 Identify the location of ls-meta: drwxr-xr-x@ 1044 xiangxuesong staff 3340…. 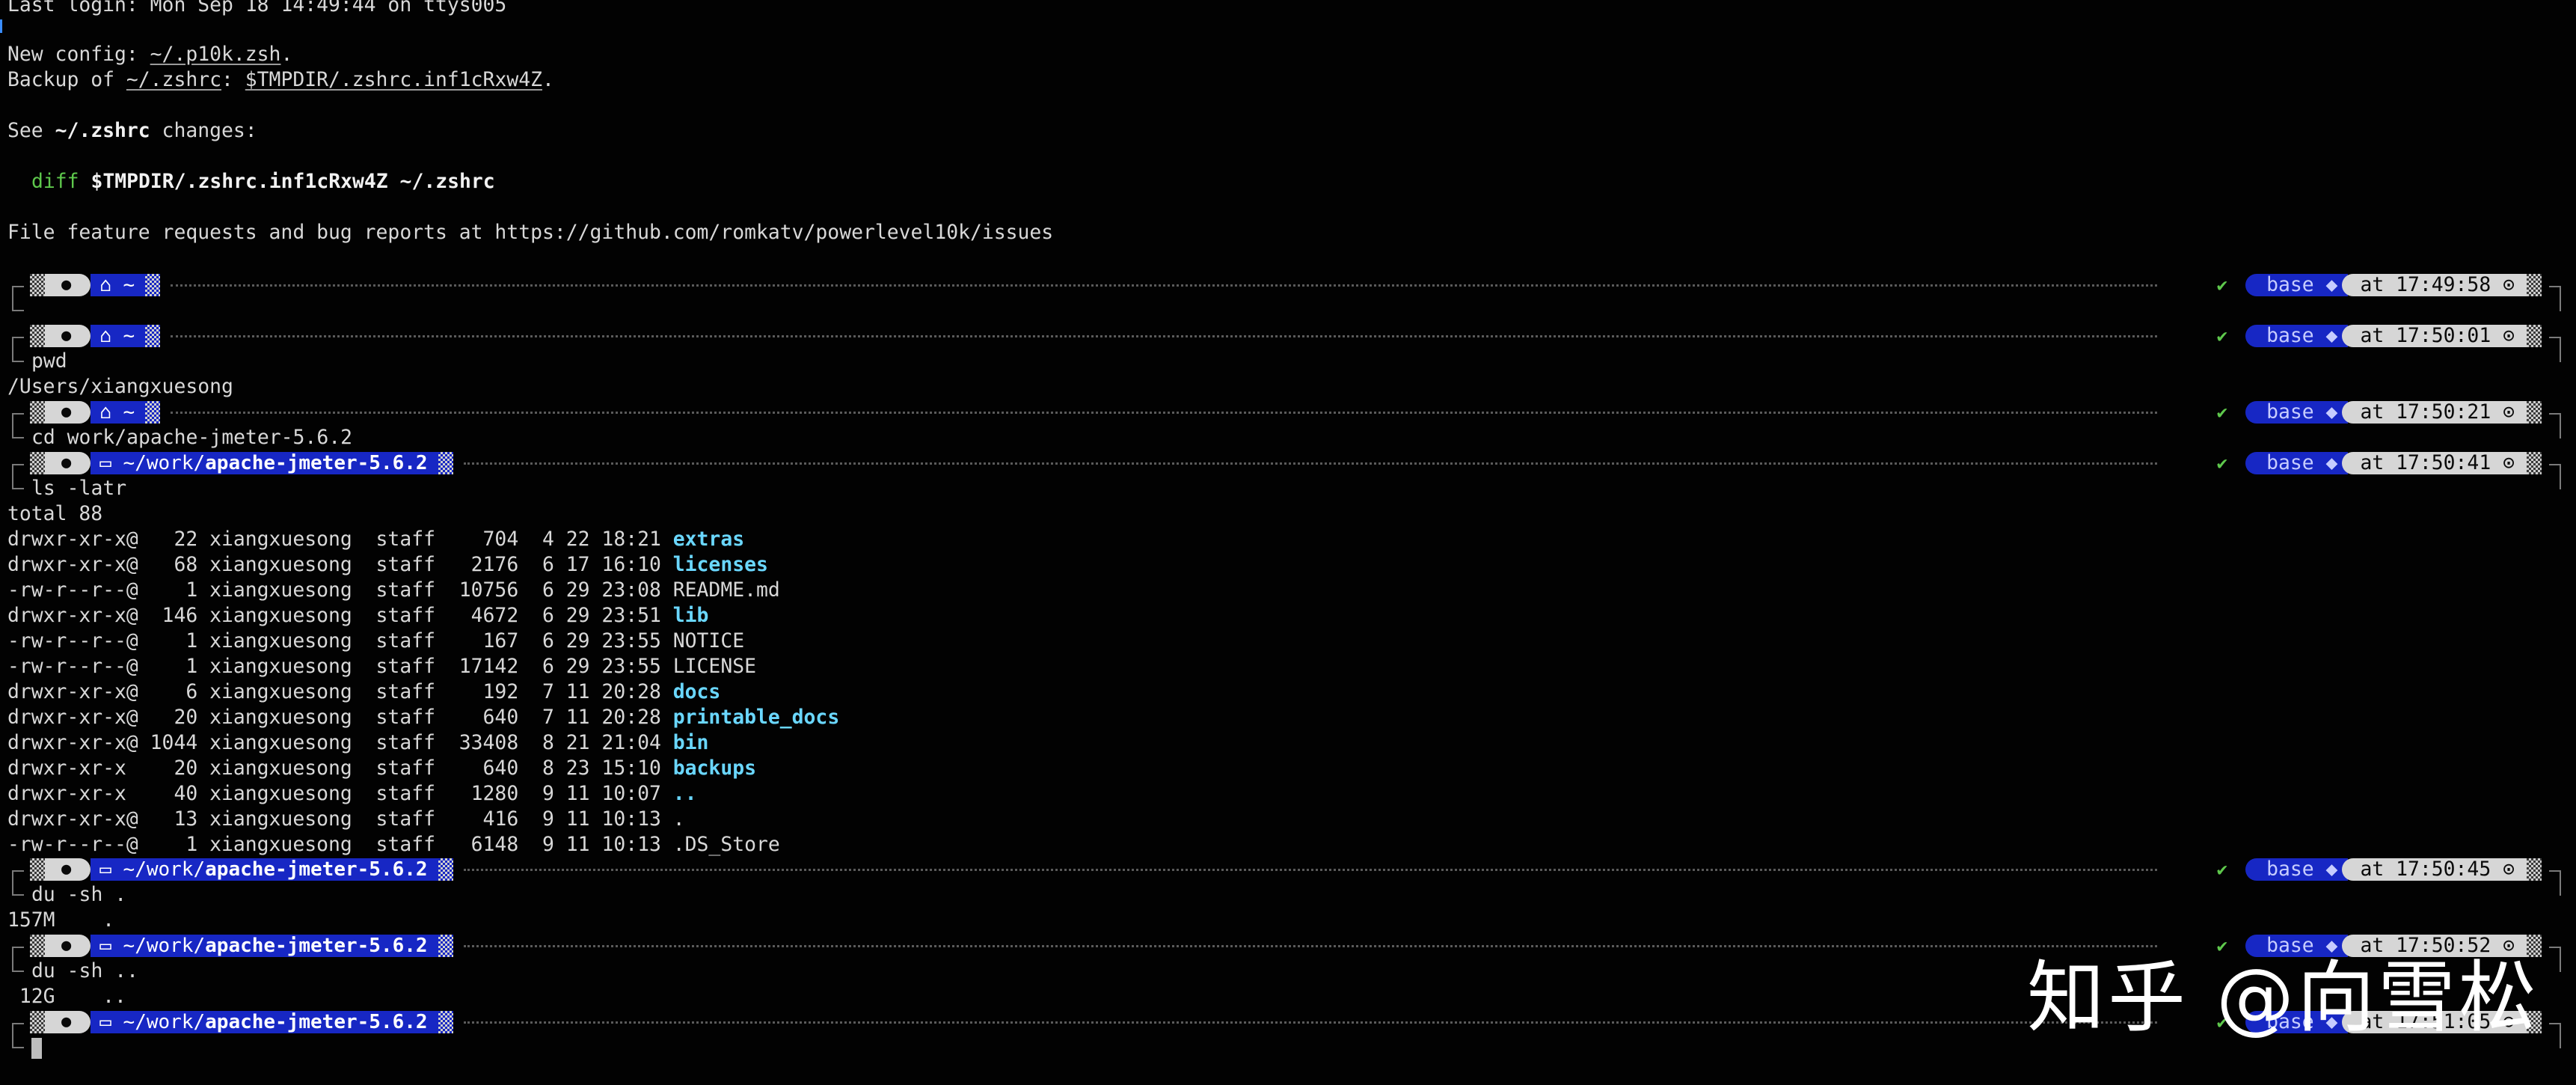
(340, 743).